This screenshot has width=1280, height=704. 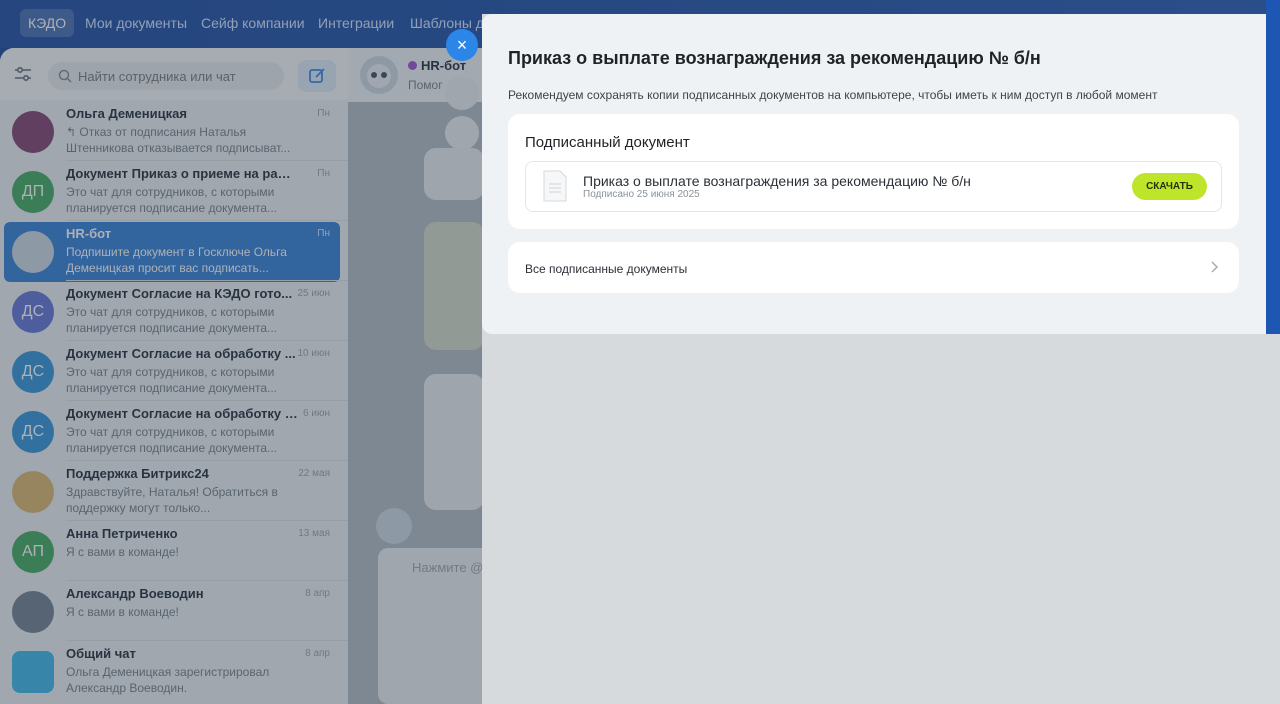 What do you see at coordinates (873, 267) in the screenshot?
I see `all-signed-documents-link: Все подписанные документы` at bounding box center [873, 267].